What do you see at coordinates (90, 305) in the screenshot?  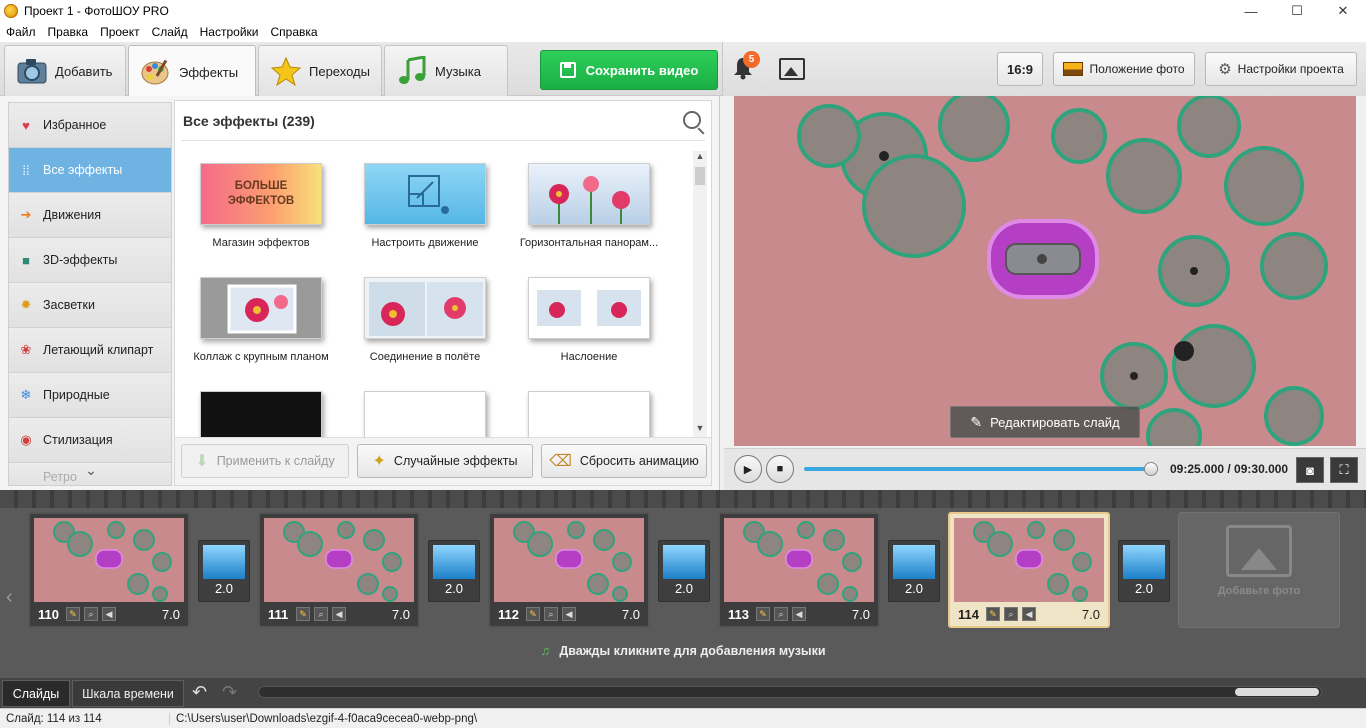 I see `category-light-leaks: ✹ Засветки` at bounding box center [90, 305].